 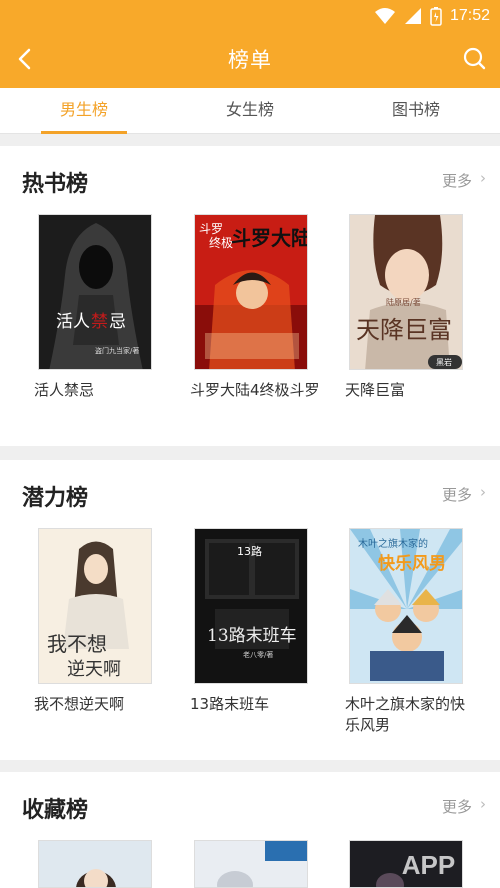 I want to click on tab-female-label: 女生榜, so click(x=249, y=109).